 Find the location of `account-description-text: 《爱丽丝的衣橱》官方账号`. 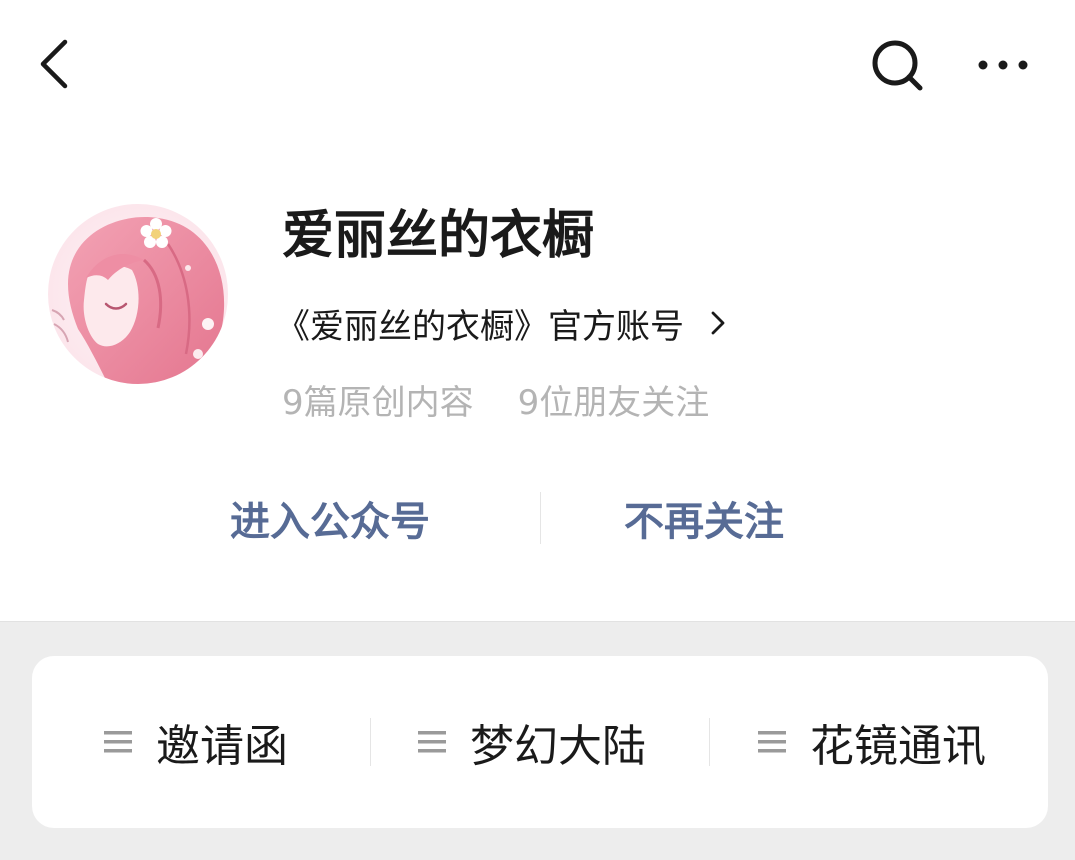

account-description-text: 《爱丽丝的衣橱》官方账号 is located at coordinates (480, 326).